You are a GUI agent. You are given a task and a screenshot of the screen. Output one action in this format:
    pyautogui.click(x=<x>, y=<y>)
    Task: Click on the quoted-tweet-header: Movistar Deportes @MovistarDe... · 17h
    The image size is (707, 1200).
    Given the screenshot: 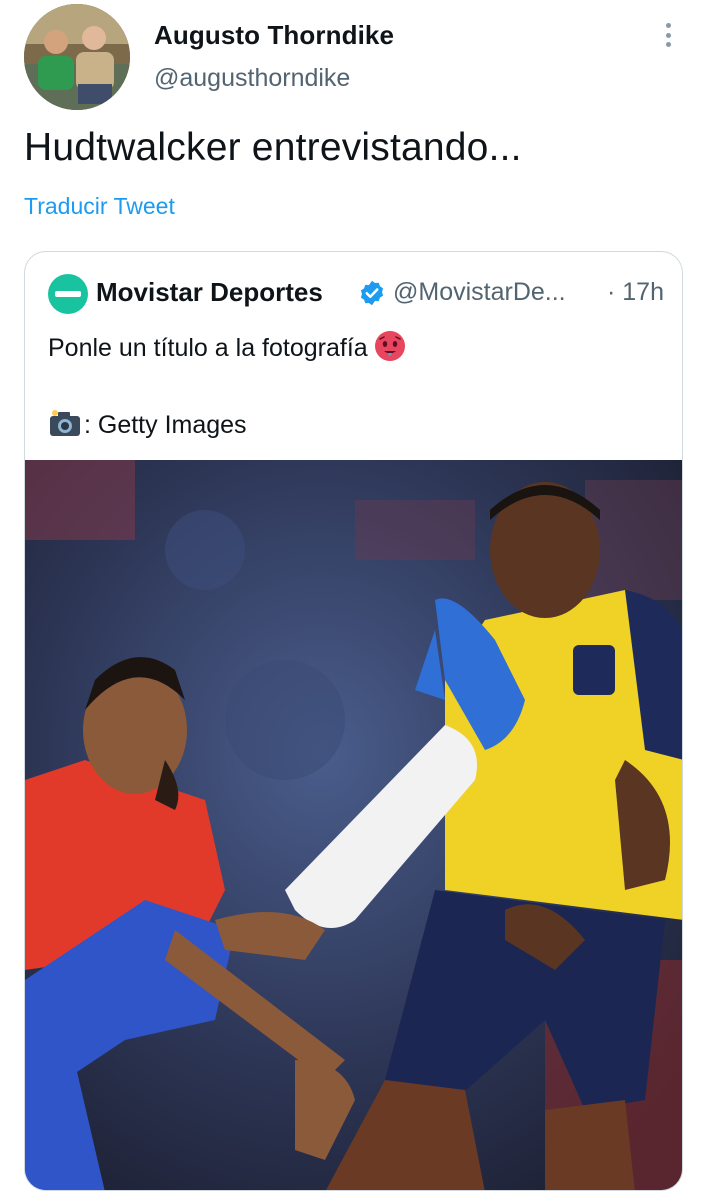 What is the action you would take?
    pyautogui.click(x=353, y=294)
    